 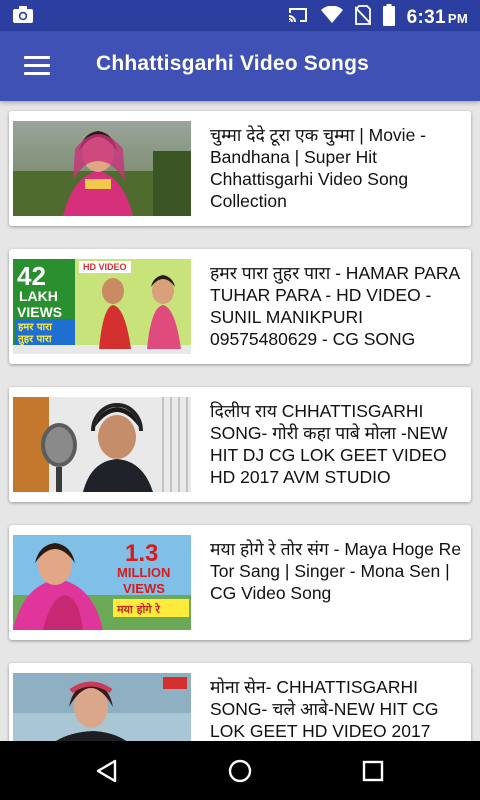 What do you see at coordinates (141, 553) in the screenshot?
I see `views-count: 1.3` at bounding box center [141, 553].